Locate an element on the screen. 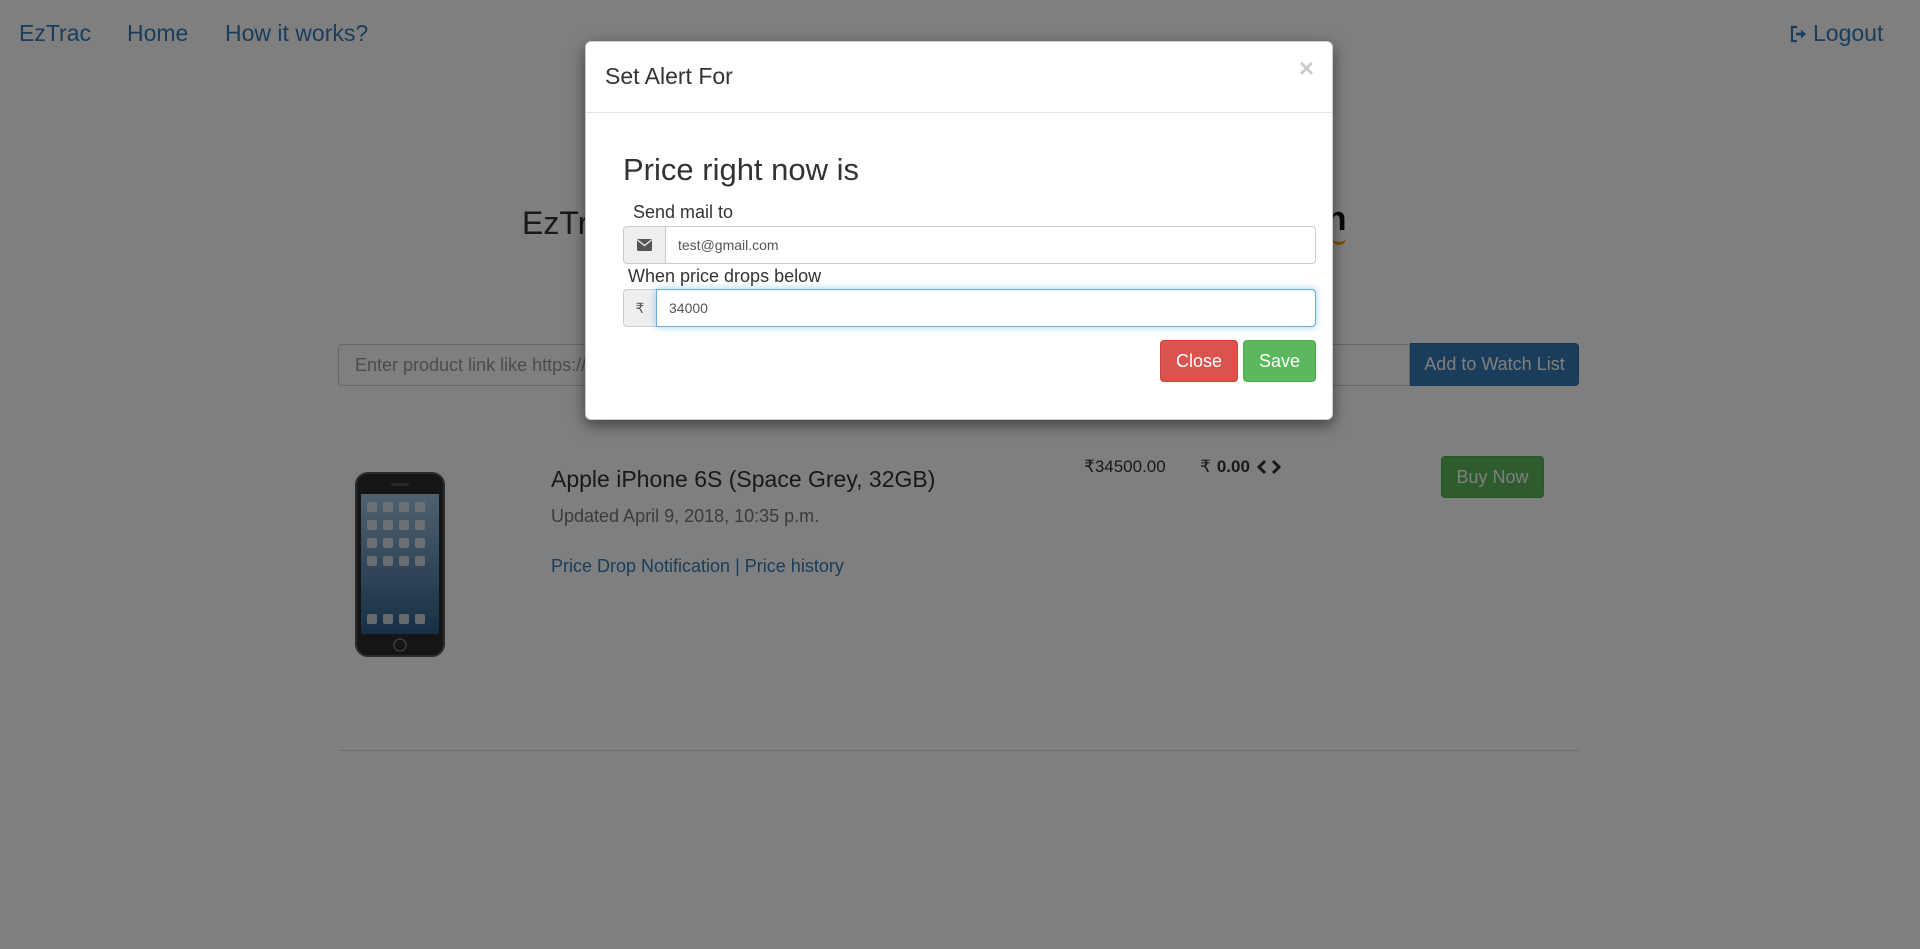 The height and width of the screenshot is (949, 1920). modal-header: Set Alert For × is located at coordinates (959, 77).